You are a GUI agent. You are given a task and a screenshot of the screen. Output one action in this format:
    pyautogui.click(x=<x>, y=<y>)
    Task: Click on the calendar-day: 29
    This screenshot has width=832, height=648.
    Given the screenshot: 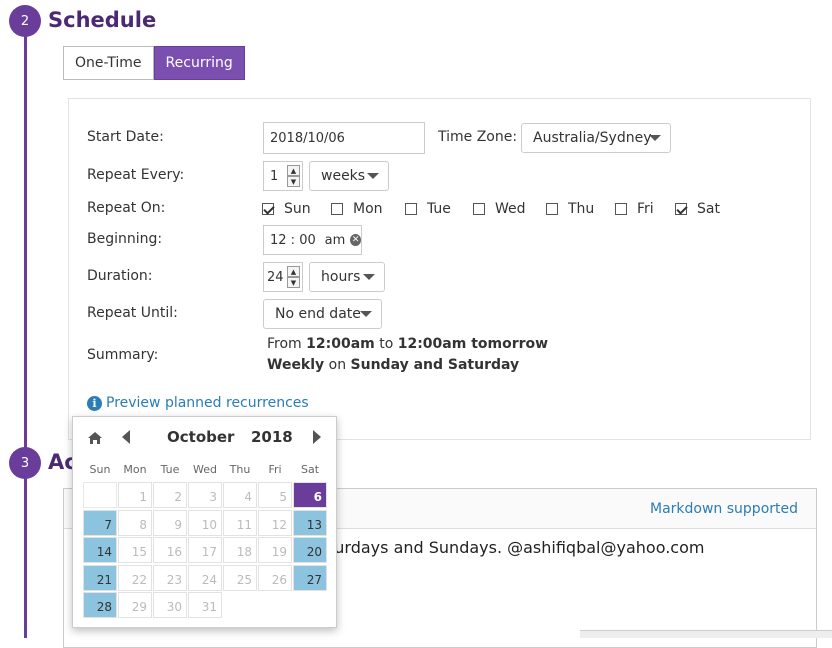 What is the action you would take?
    pyautogui.click(x=135, y=605)
    